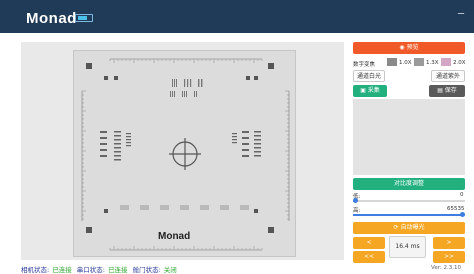 This screenshot has width=474, height=274. I want to click on exposure-decrease-button: <, so click(369, 243).